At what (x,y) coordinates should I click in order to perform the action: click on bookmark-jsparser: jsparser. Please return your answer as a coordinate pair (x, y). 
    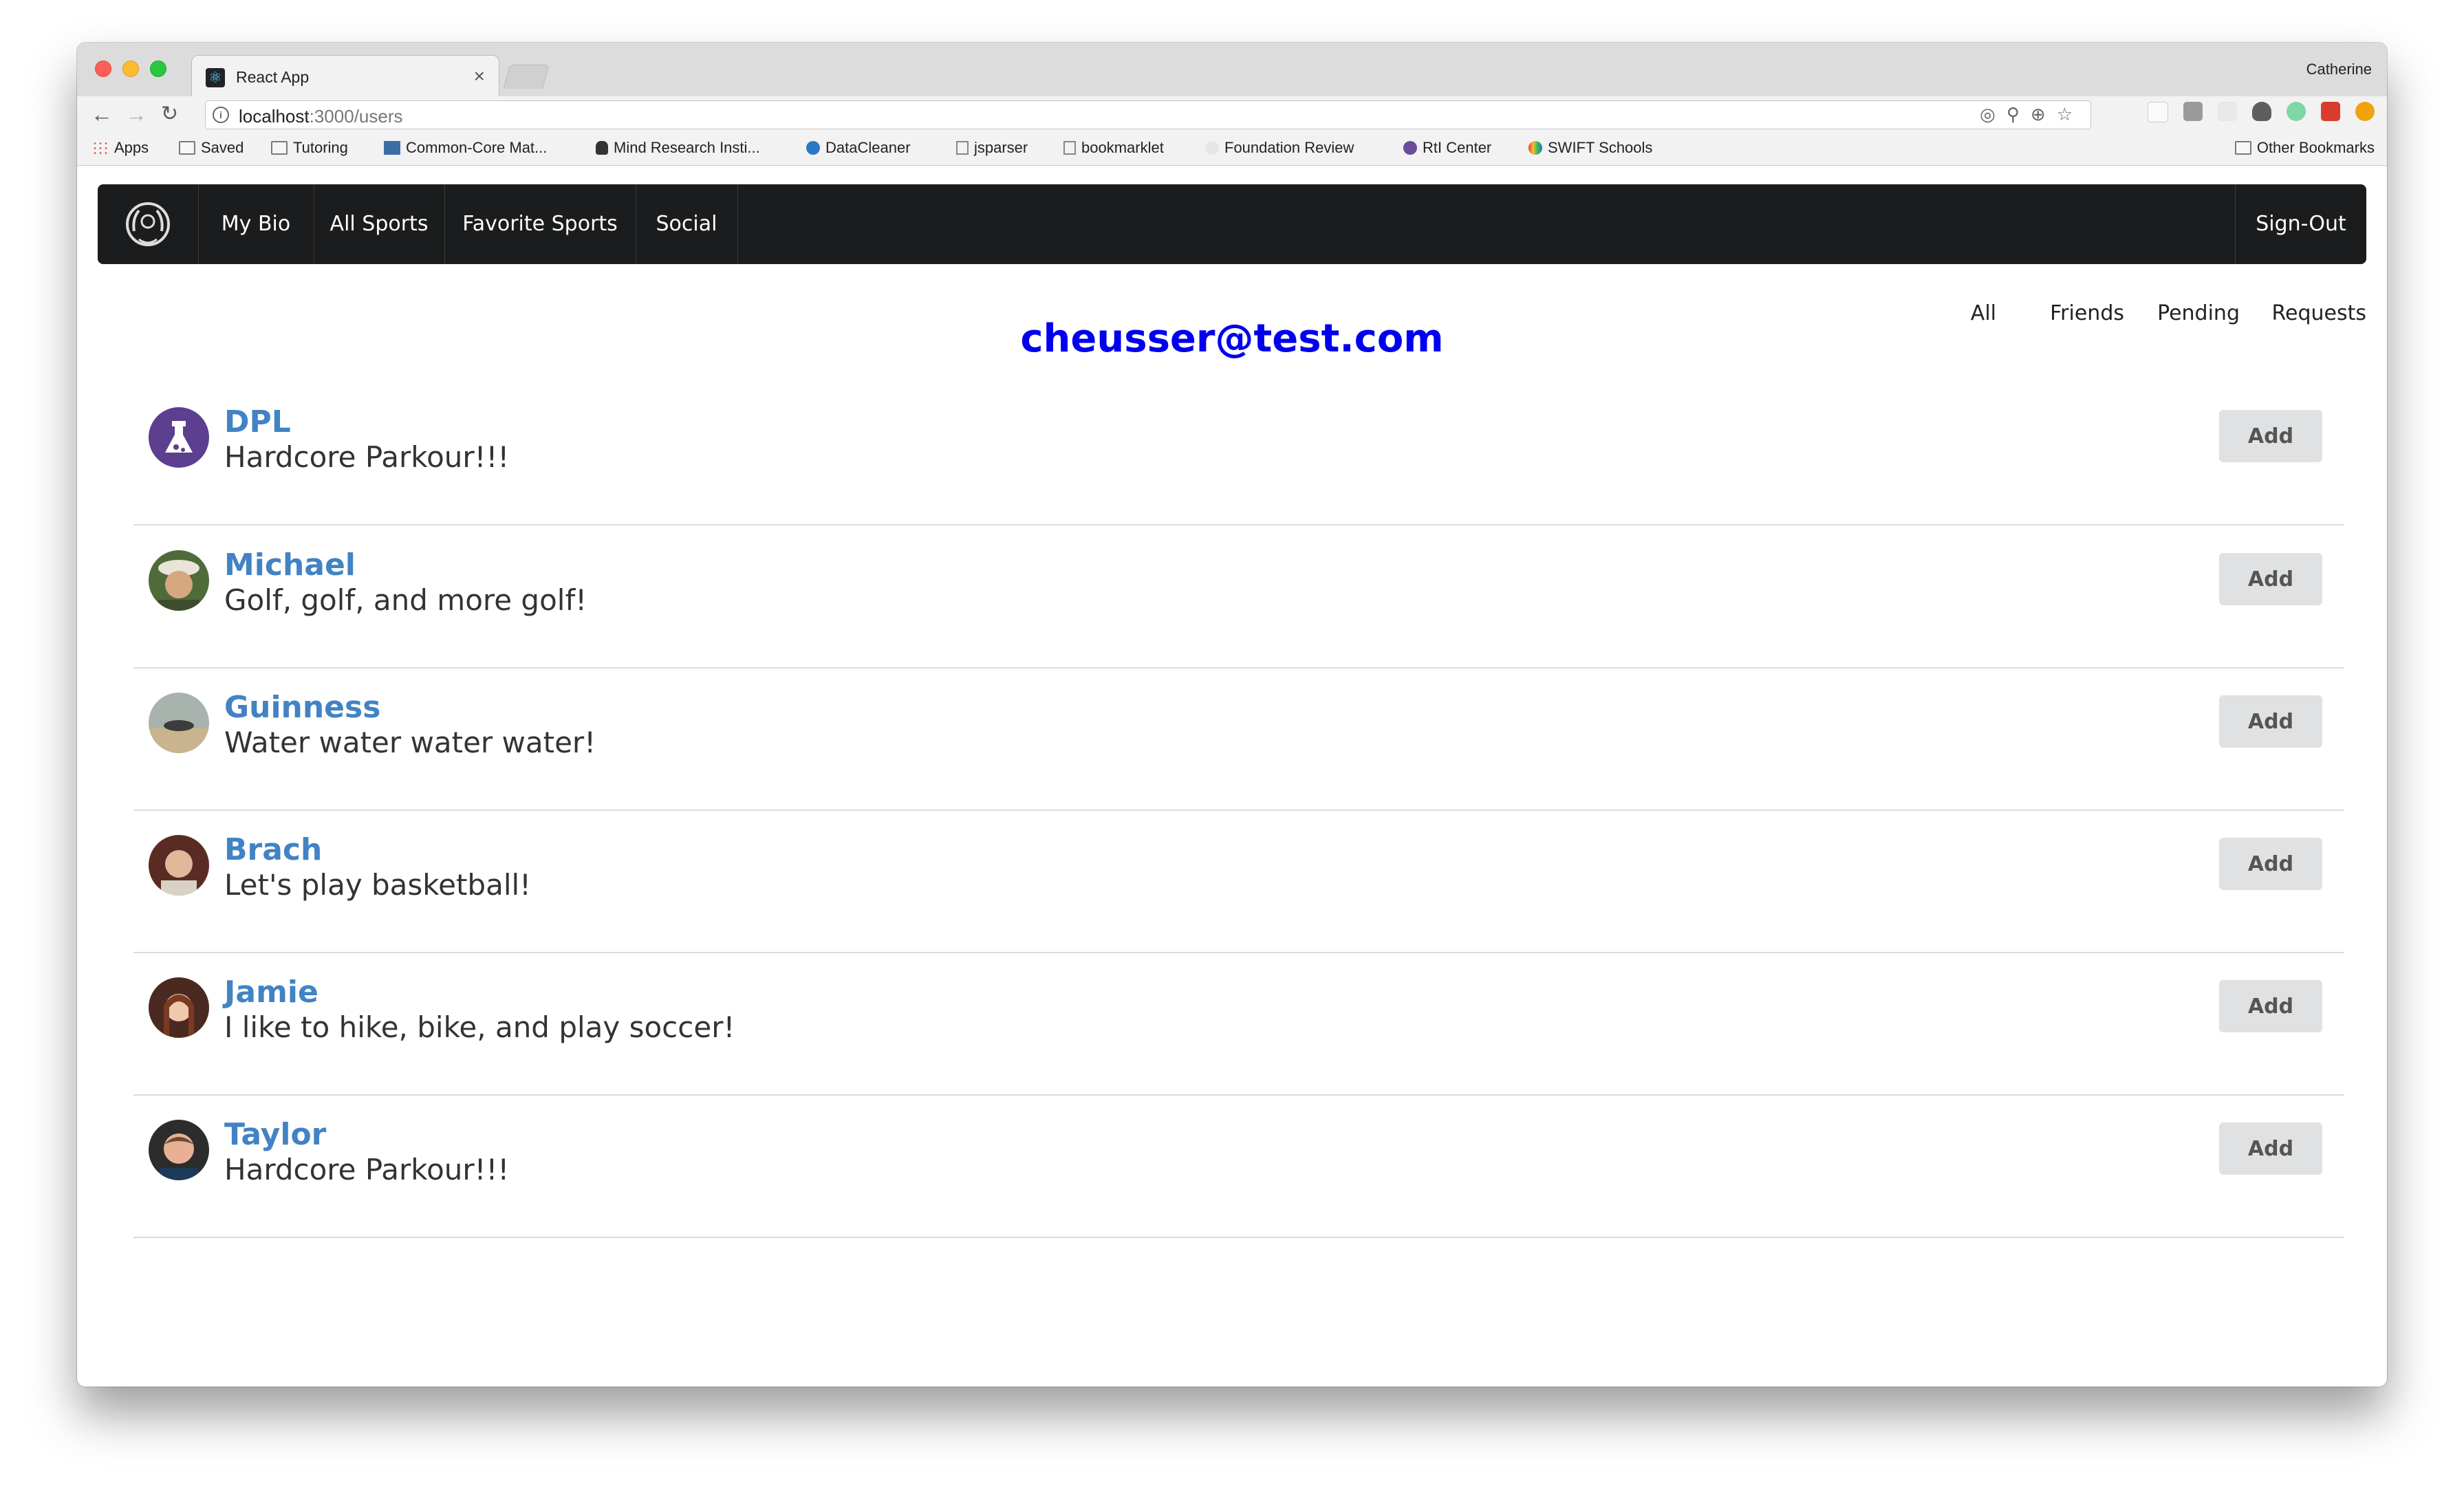
    Looking at the image, I should click on (992, 148).